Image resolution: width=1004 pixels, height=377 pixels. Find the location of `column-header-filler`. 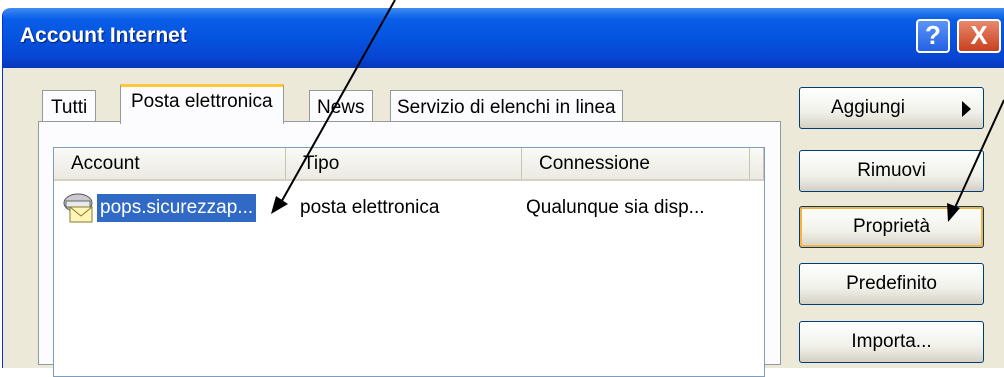

column-header-filler is located at coordinates (757, 164).